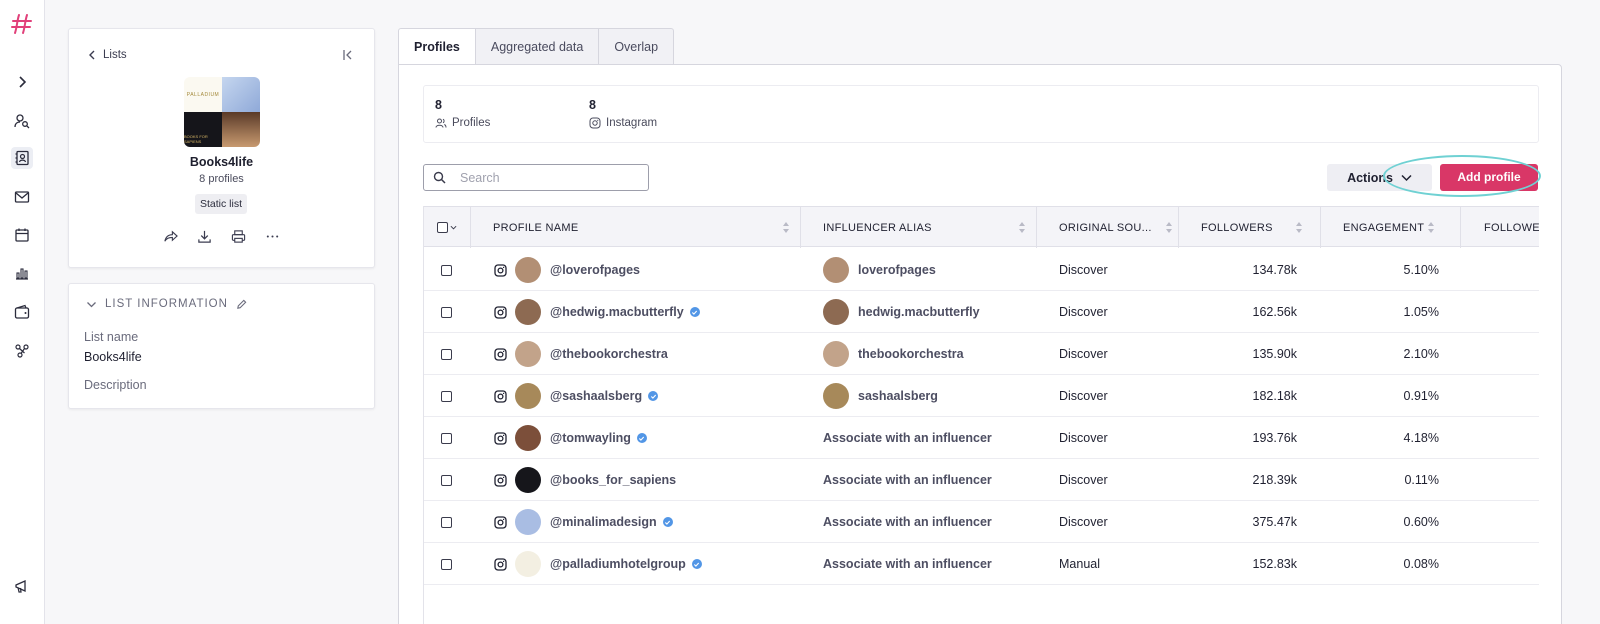 The height and width of the screenshot is (624, 1600). I want to click on alias-cell: sashaalsberg, so click(880, 396).